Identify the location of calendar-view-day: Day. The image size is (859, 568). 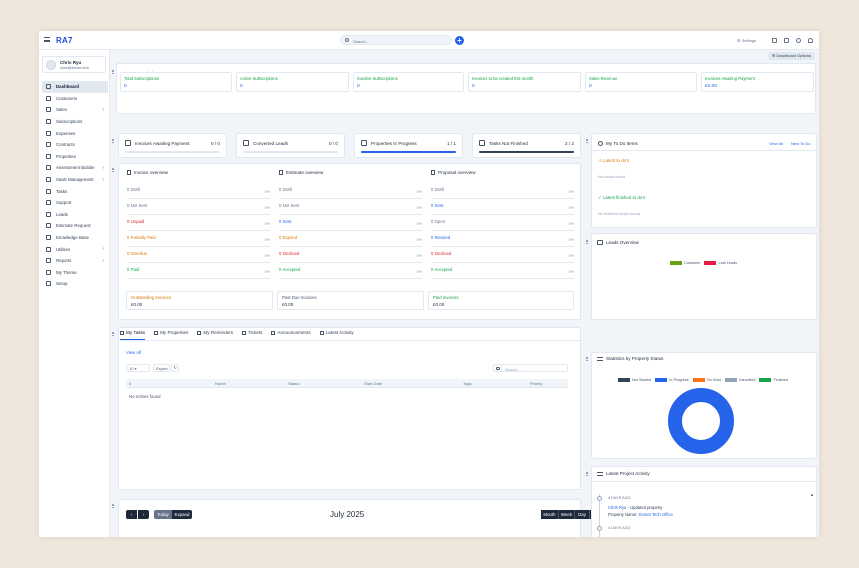
(582, 514).